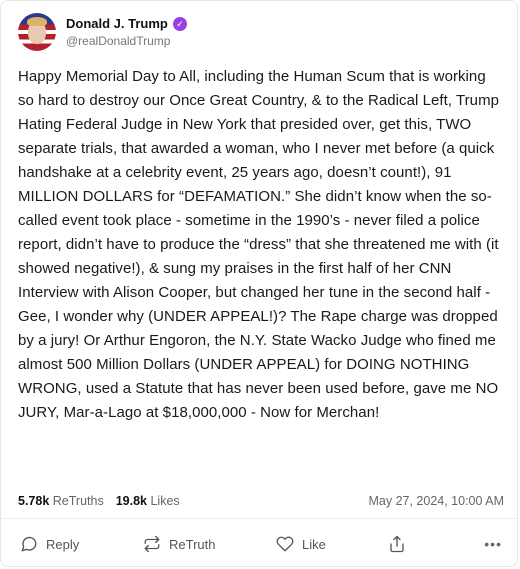 The image size is (520, 569). Describe the element at coordinates (131, 501) in the screenshot. I see `likes-count: 19.8k` at that location.